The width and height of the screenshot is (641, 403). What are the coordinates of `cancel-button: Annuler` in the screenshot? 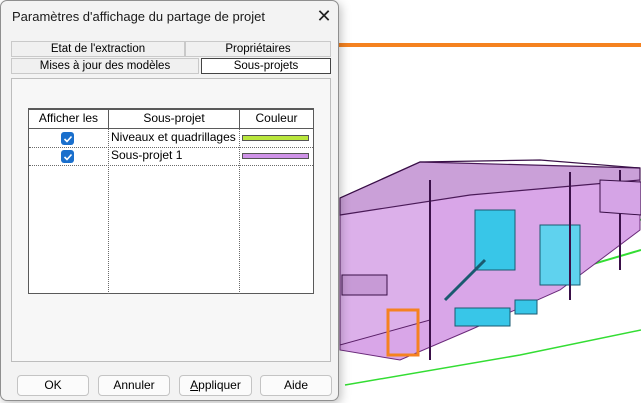 It's located at (134, 385).